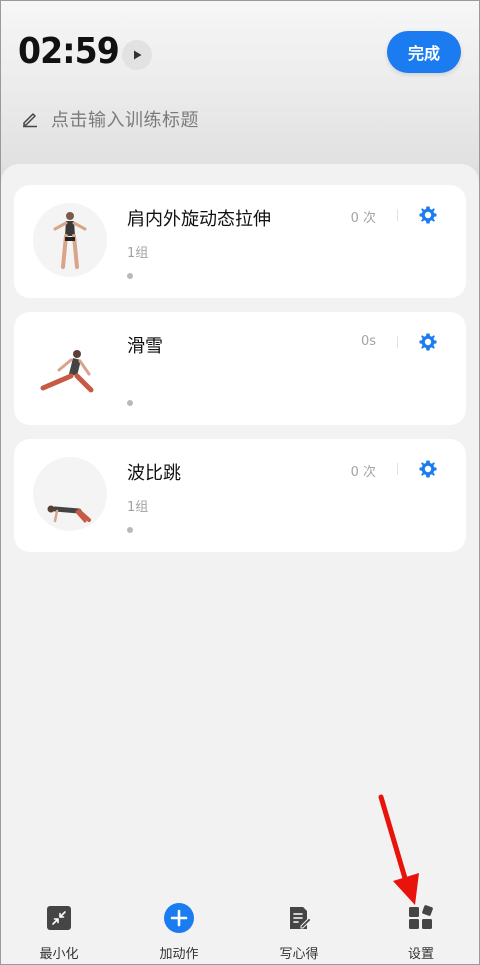 The height and width of the screenshot is (965, 480). What do you see at coordinates (240, 241) in the screenshot?
I see `exercise-card: 肩内外旋动态拉伸 1组 0 次` at bounding box center [240, 241].